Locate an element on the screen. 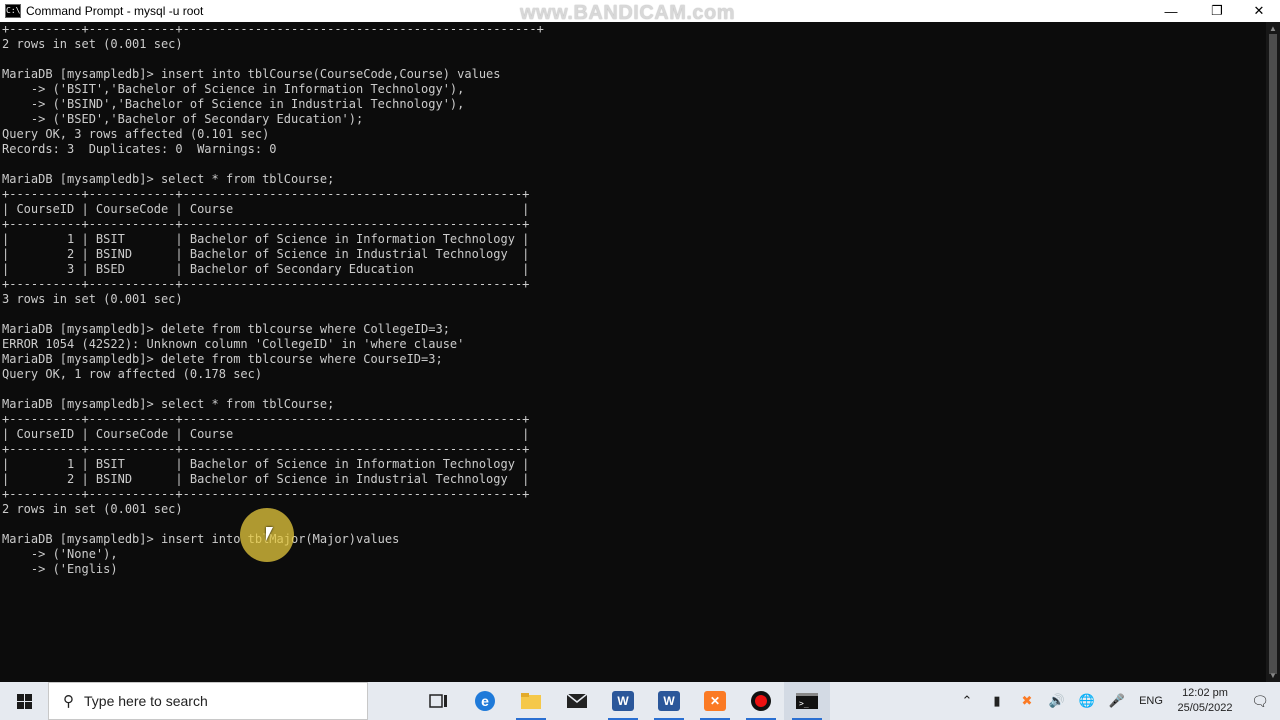  edge-app: e is located at coordinates (485, 701).